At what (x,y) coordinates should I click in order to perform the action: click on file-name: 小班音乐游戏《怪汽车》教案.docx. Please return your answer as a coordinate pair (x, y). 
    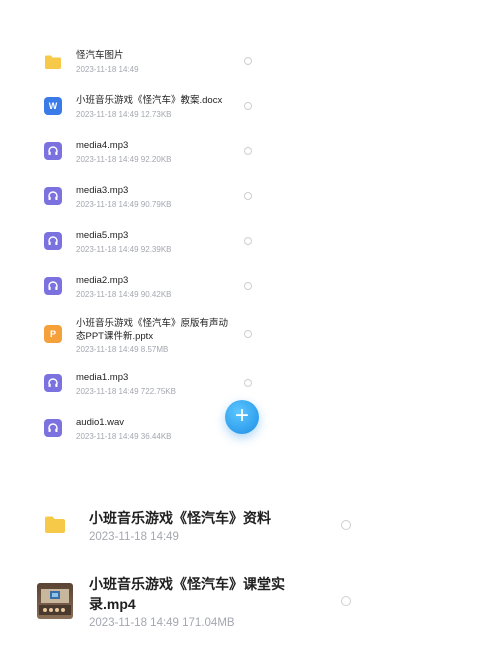
    Looking at the image, I should click on (149, 100).